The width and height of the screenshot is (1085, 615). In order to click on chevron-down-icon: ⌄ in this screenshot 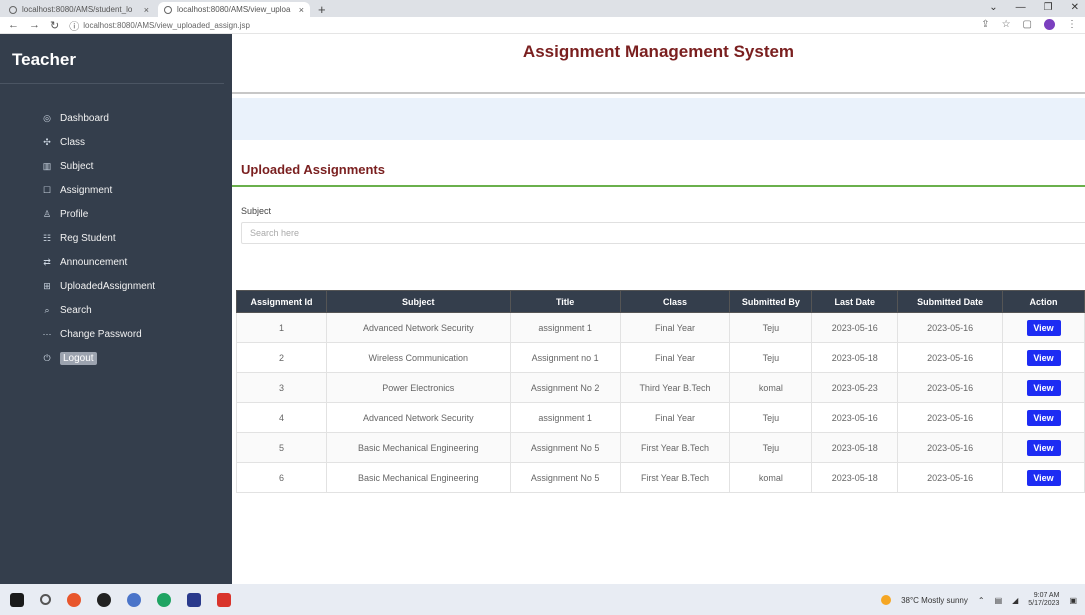, I will do `click(993, 7)`.